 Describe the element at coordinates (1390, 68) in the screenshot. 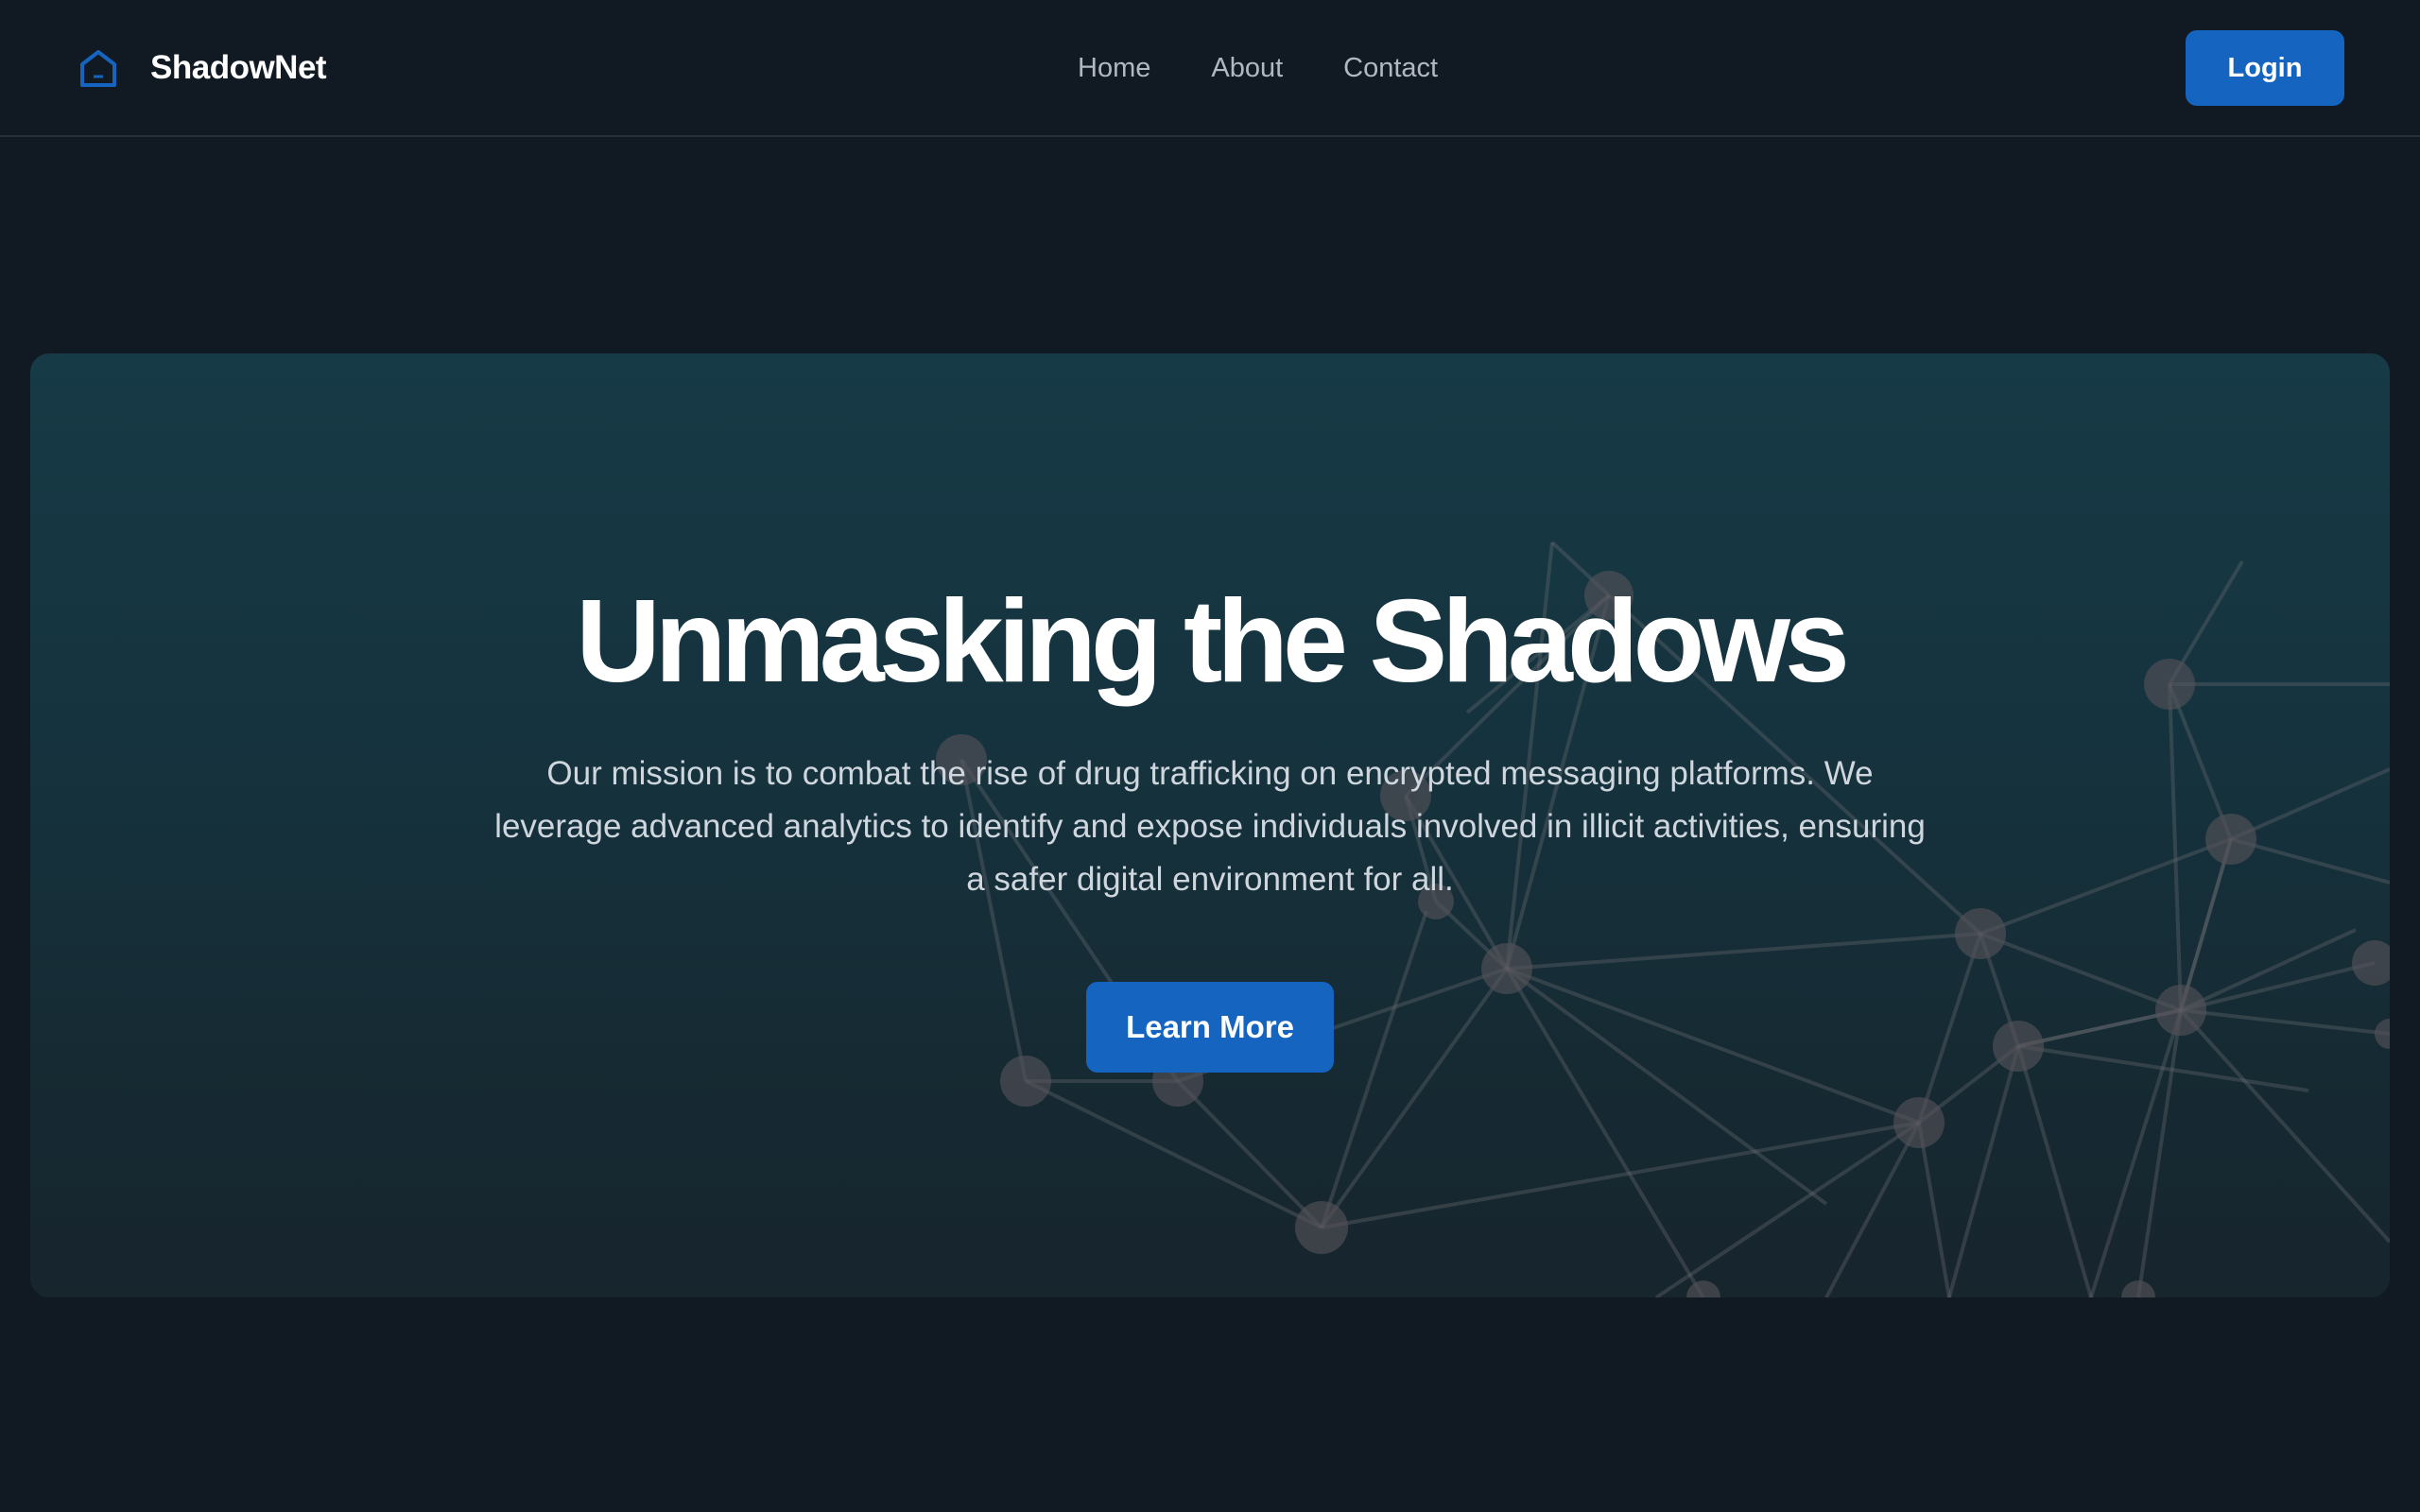

I see `nav-link-contact: Contact` at that location.